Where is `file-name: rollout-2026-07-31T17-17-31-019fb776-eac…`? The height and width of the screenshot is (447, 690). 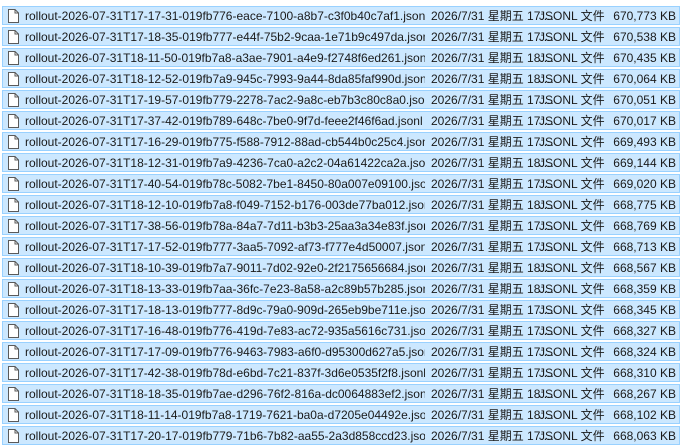 file-name: rollout-2026-07-31T17-17-31-019fb776-eac… is located at coordinates (225, 15).